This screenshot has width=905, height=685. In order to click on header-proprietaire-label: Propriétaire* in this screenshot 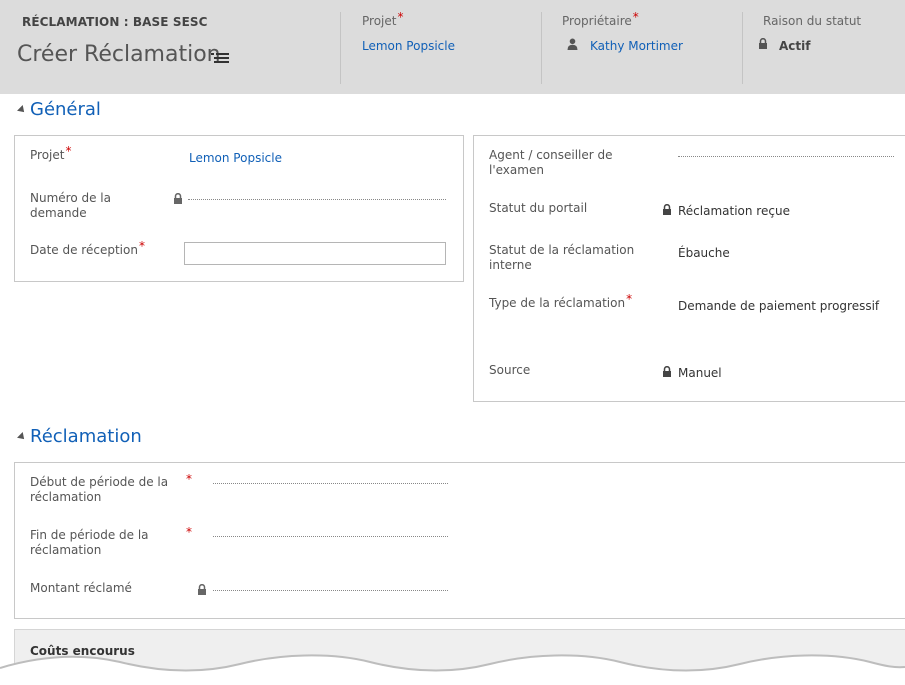, I will do `click(600, 19)`.